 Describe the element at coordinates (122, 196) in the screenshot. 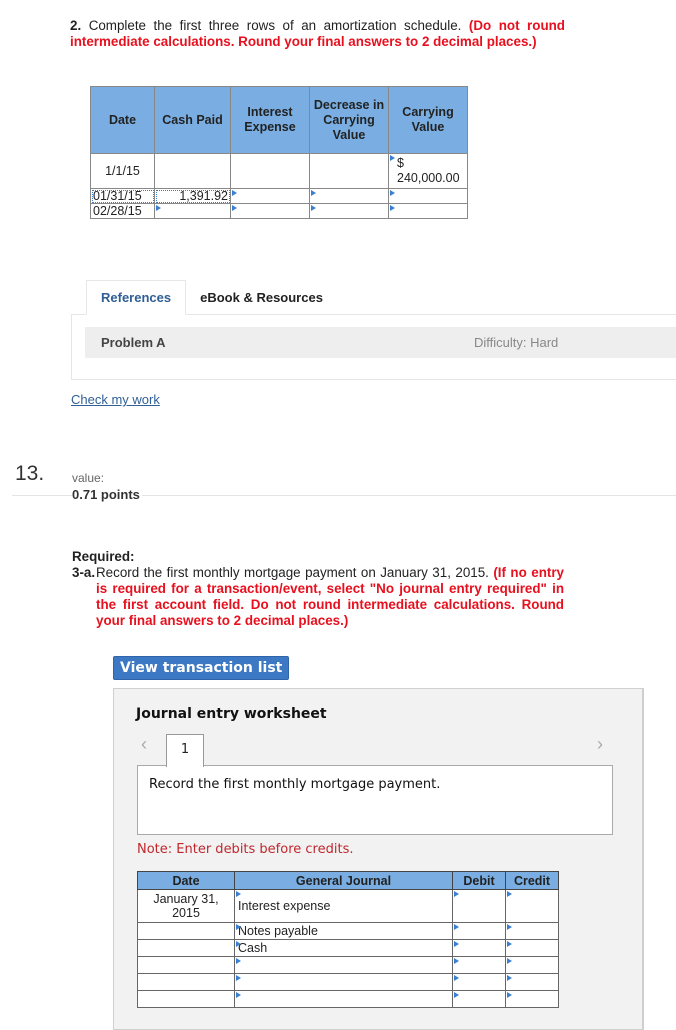

I see `date-cell: 01/31/15` at that location.